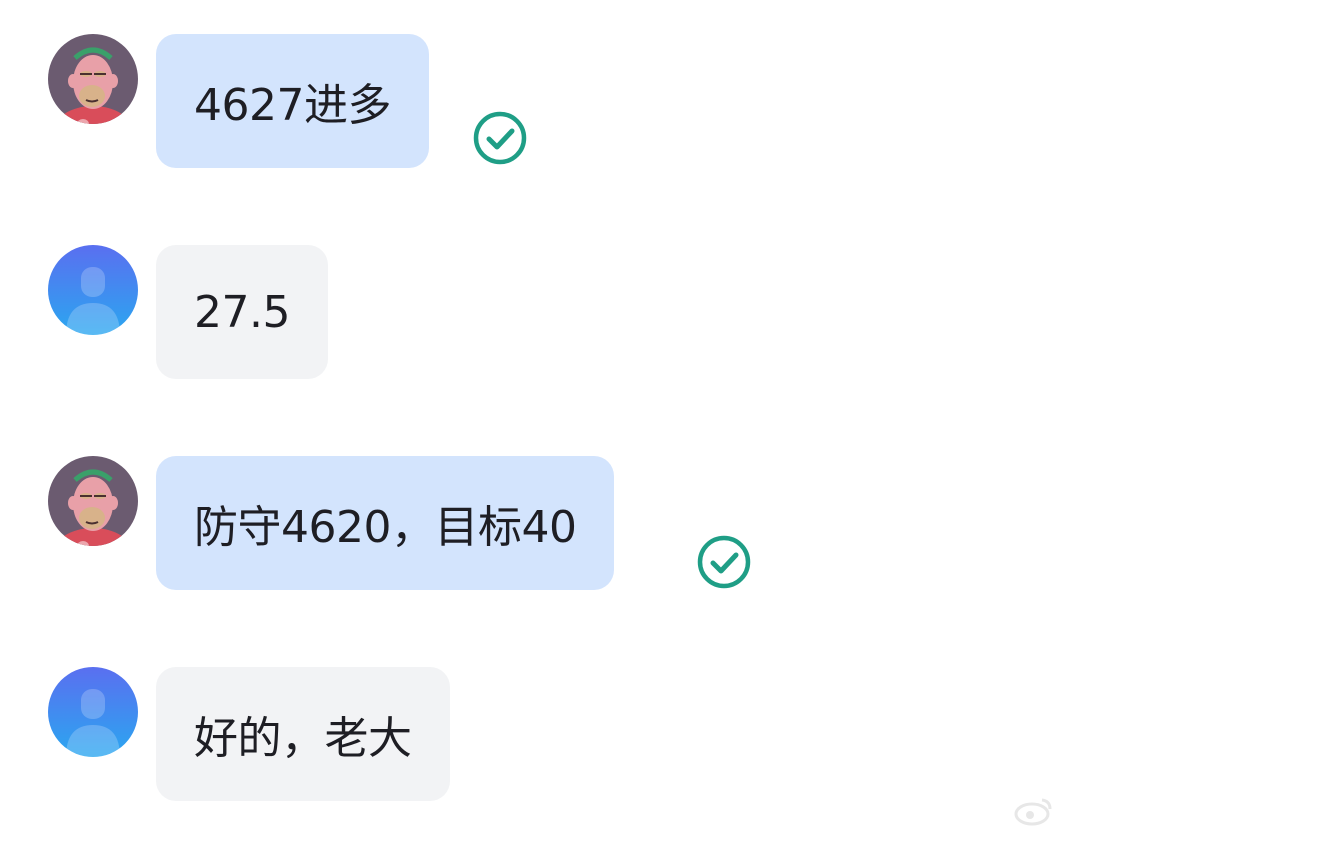 The image size is (1320, 847). I want to click on message-text: 好的，老大, so click(303, 738).